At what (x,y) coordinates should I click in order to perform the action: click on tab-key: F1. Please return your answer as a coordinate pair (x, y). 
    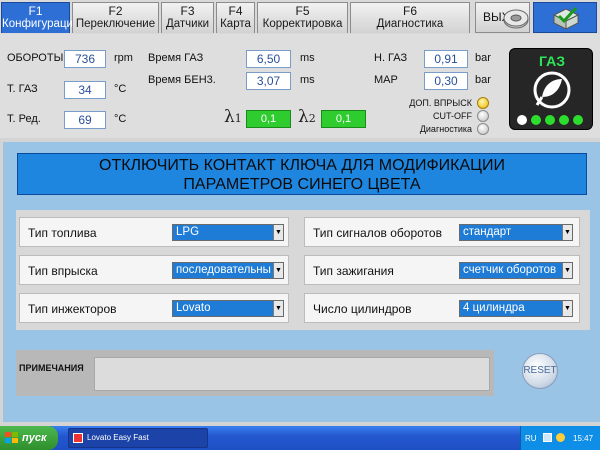
    Looking at the image, I should click on (35, 11).